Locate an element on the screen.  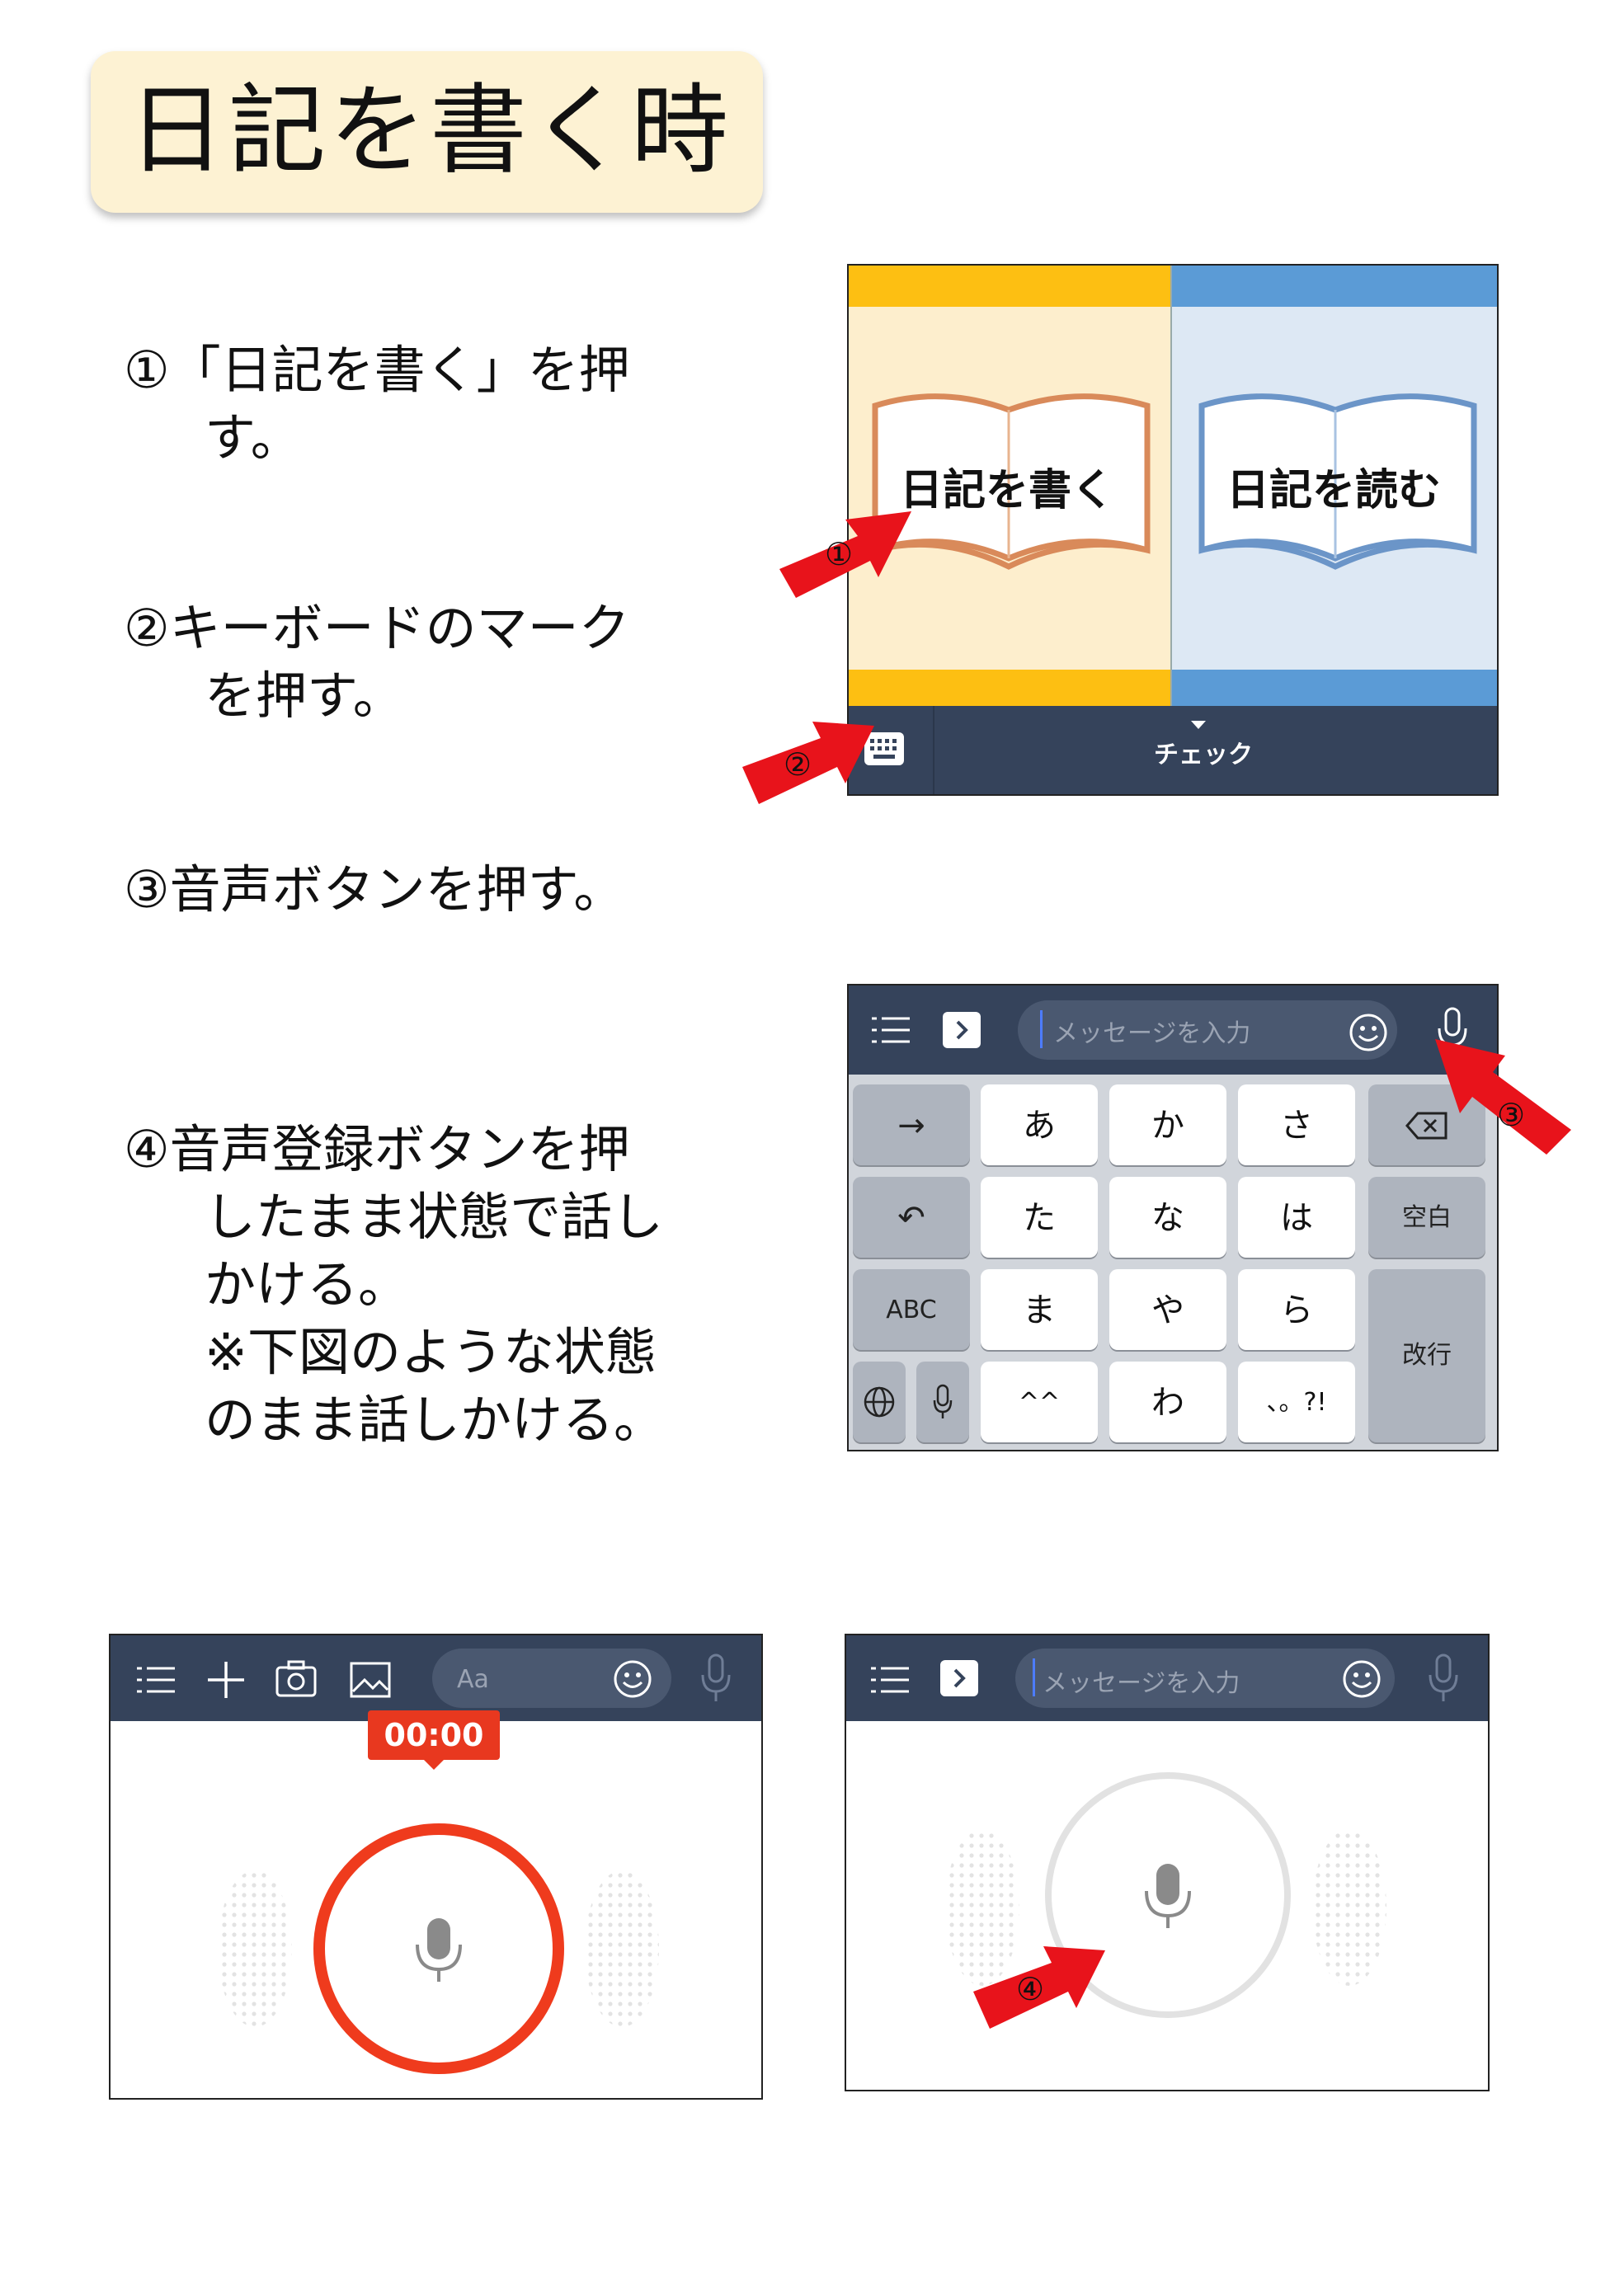
blue-band-bottom is located at coordinates (1335, 688).